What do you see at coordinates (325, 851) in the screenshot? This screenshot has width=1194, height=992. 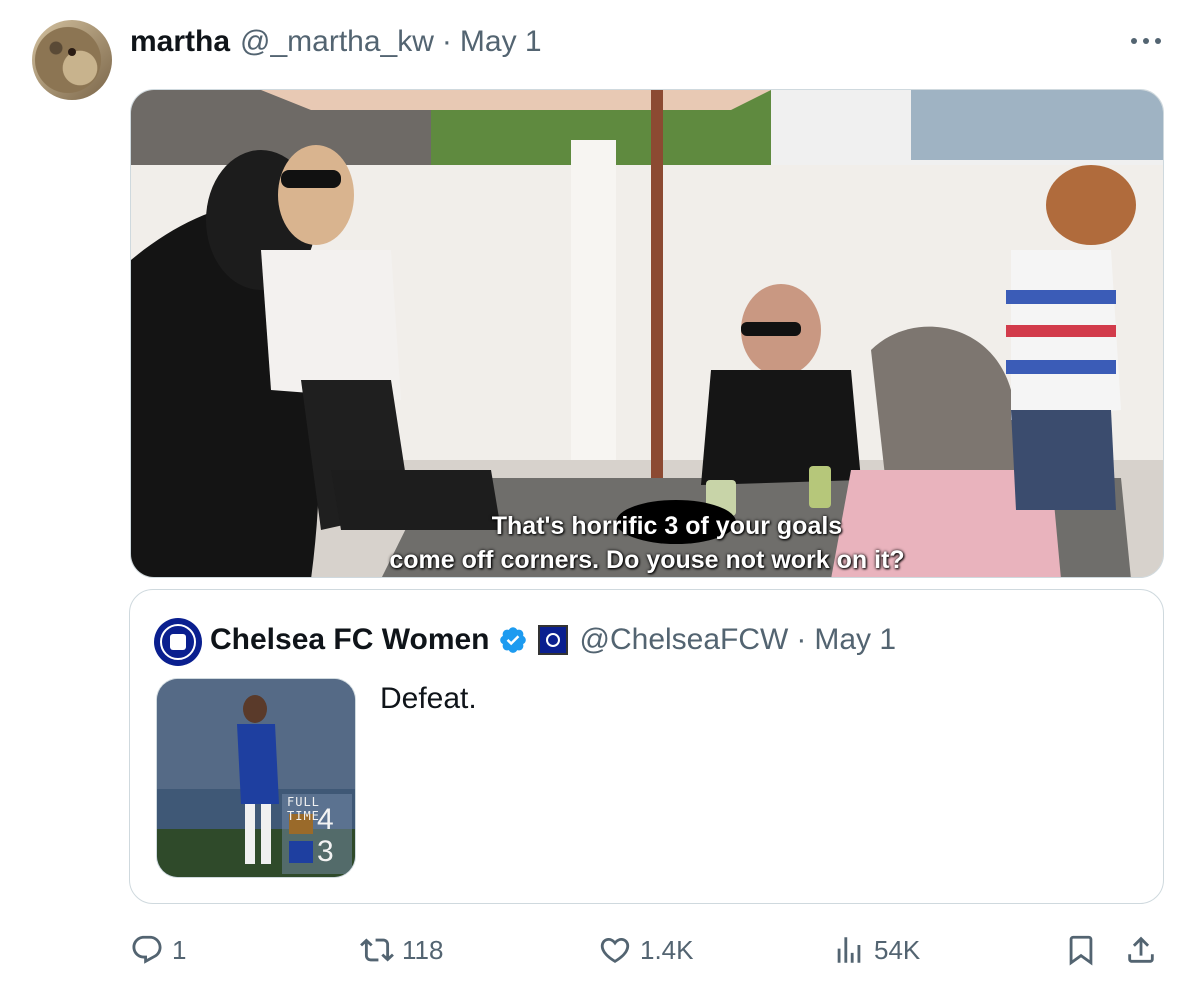 I see `score-bottom: 3` at bounding box center [325, 851].